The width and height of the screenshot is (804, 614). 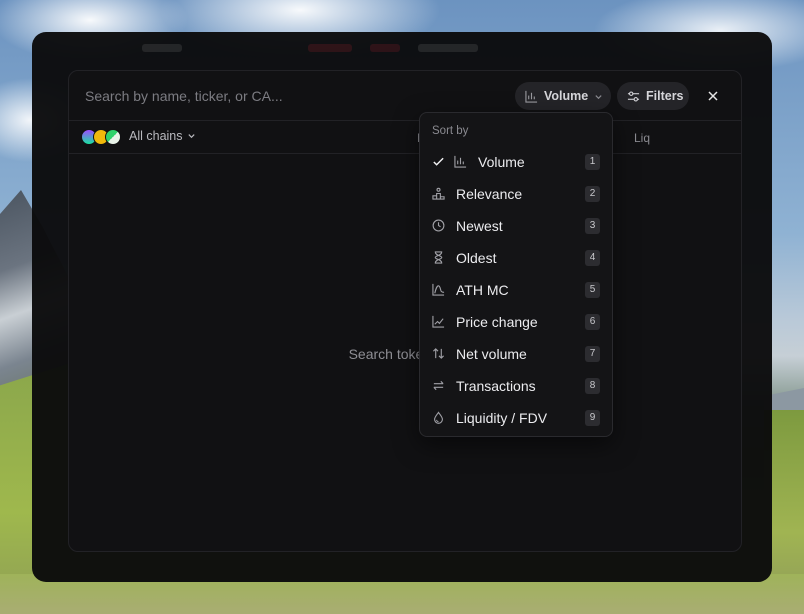 I want to click on search-input, so click(x=285, y=96).